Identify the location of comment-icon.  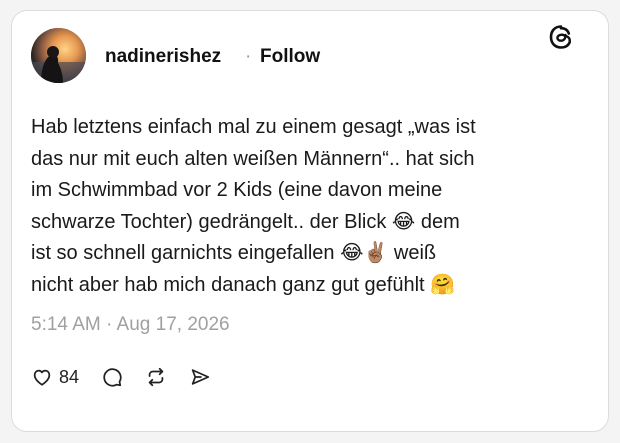
(112, 377).